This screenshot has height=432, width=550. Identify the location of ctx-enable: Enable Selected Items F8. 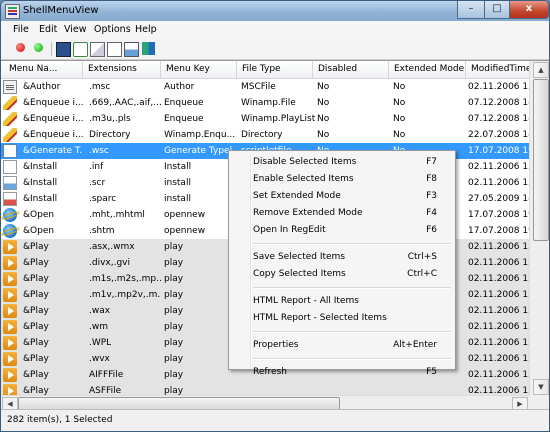
(342, 179).